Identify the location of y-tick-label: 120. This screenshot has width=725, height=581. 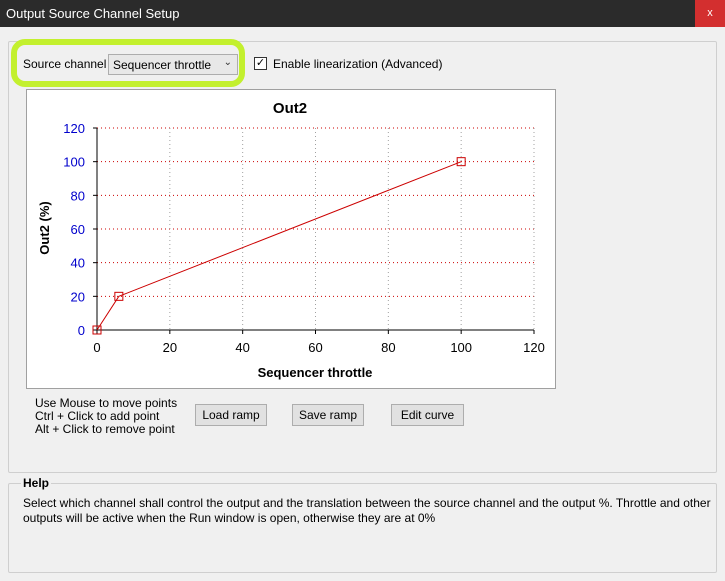
(74, 128).